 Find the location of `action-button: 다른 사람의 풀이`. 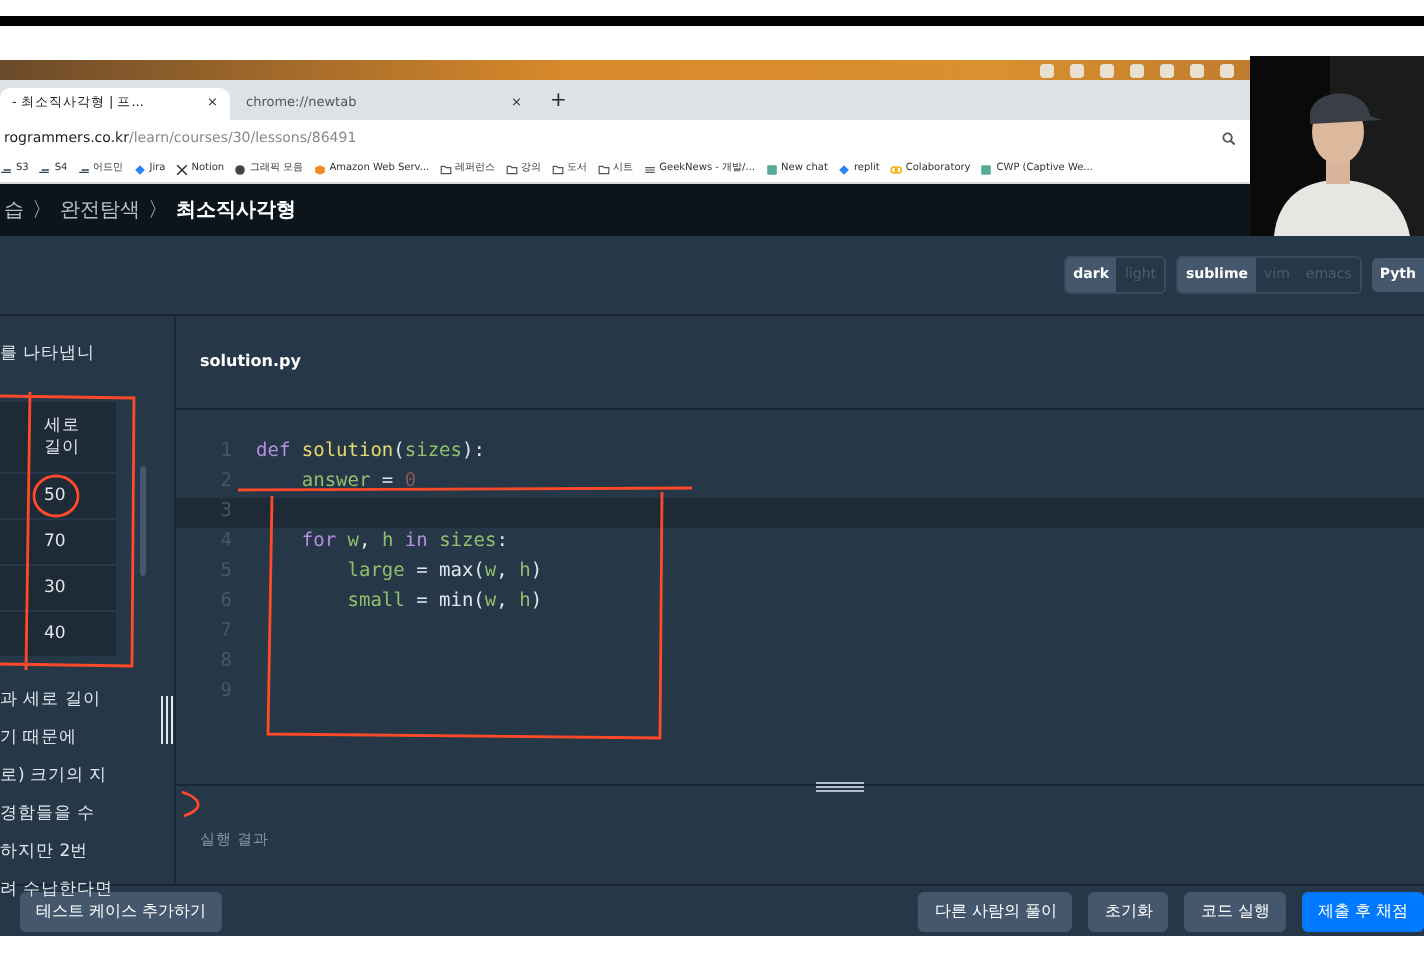

action-button: 다른 사람의 풀이 is located at coordinates (995, 911).